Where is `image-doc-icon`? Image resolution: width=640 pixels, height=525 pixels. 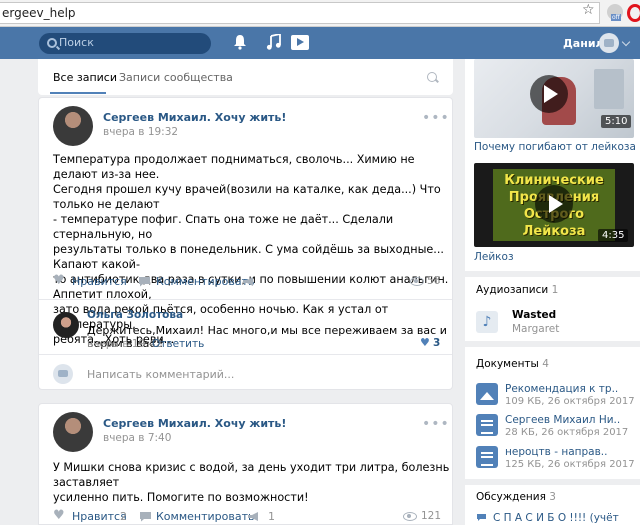 image-doc-icon is located at coordinates (487, 394).